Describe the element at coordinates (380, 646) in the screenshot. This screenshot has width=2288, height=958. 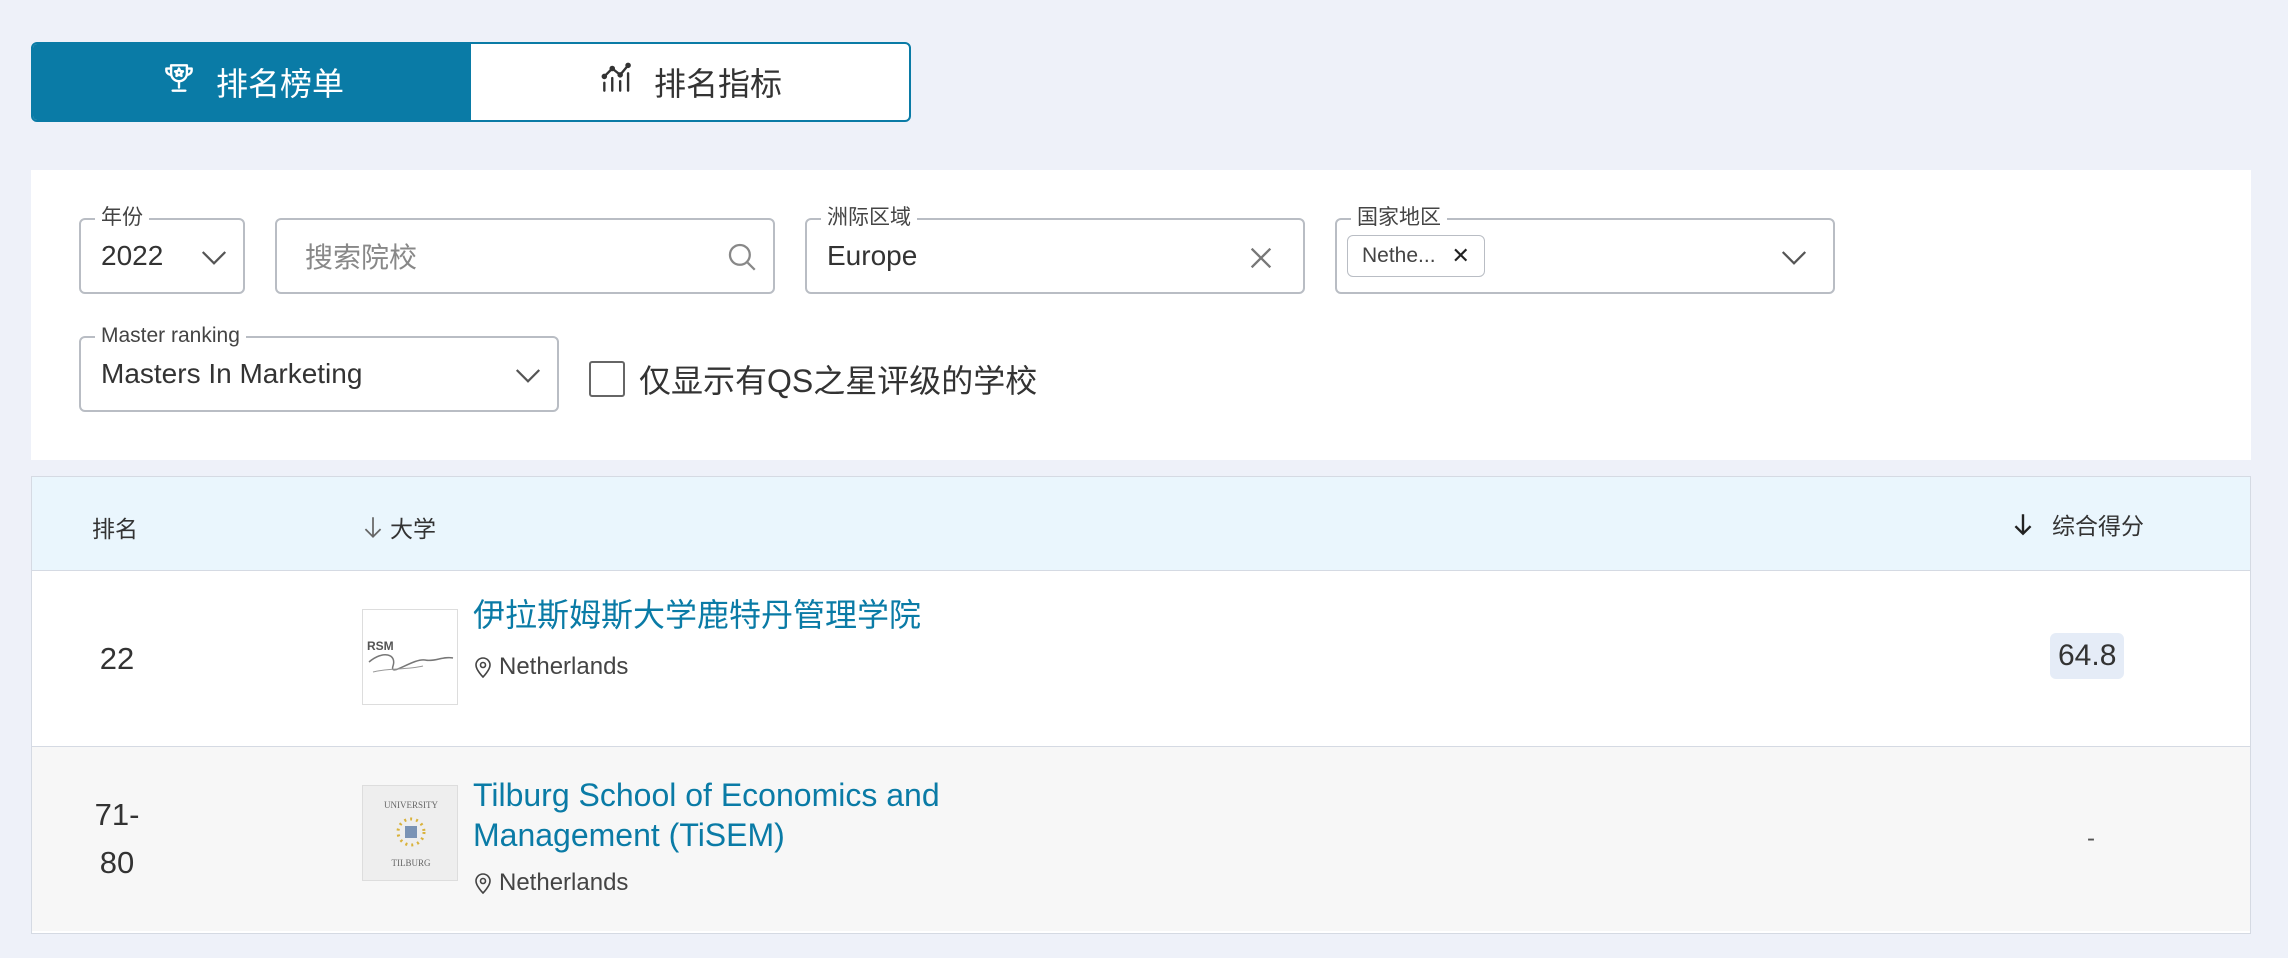
I see `svg-text: RSM` at that location.